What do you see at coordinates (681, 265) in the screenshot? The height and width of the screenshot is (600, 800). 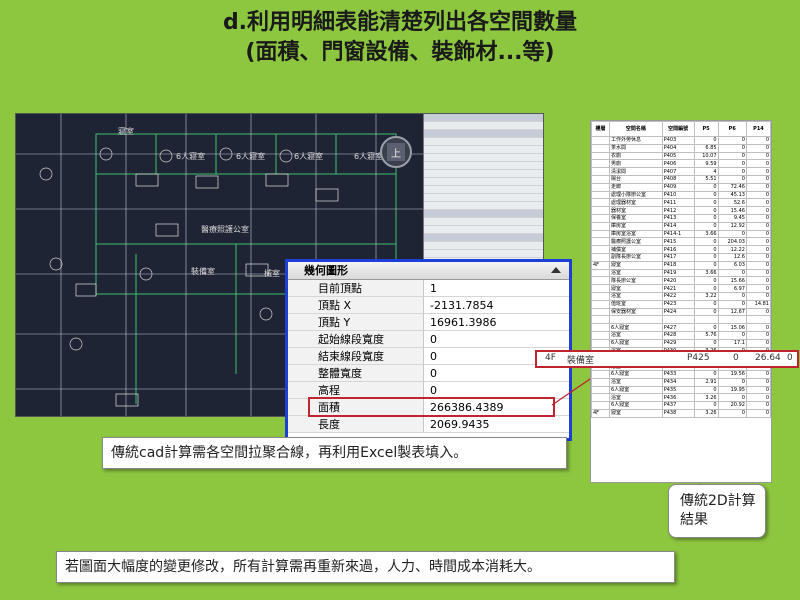 I see `table-row: 4F 寢室 P418 0 6.03 0` at bounding box center [681, 265].